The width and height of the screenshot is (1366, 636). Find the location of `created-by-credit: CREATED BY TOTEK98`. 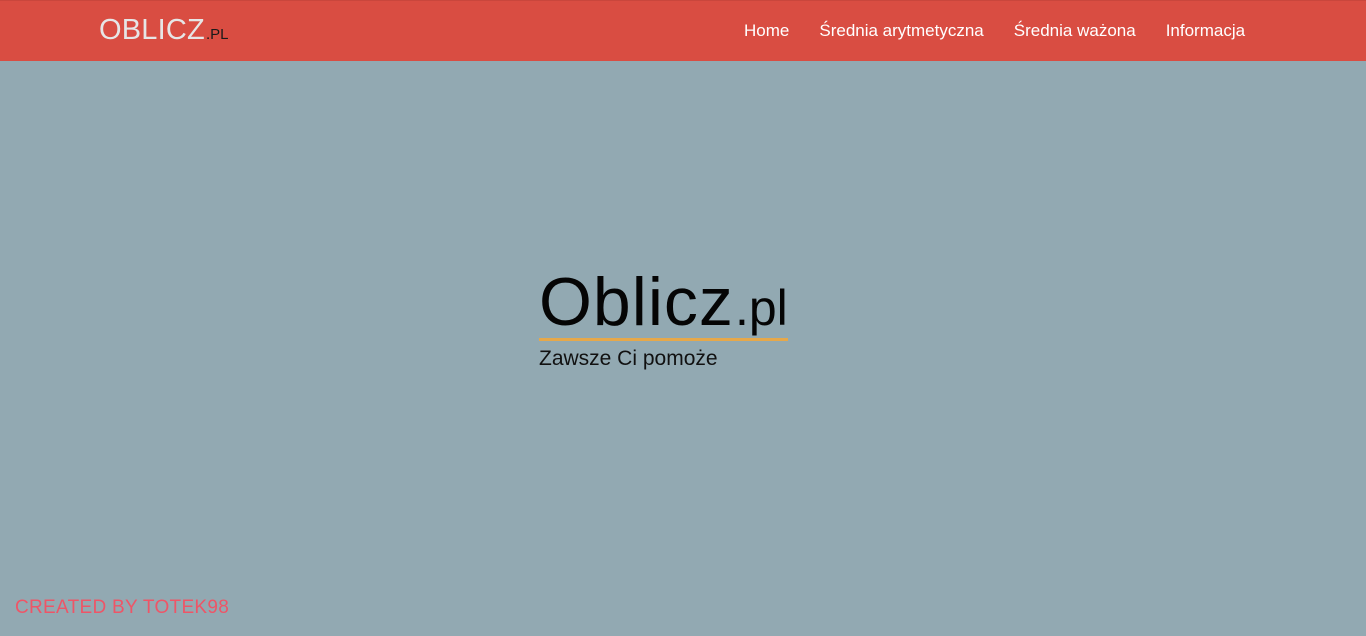

created-by-credit: CREATED BY TOTEK98 is located at coordinates (122, 607).